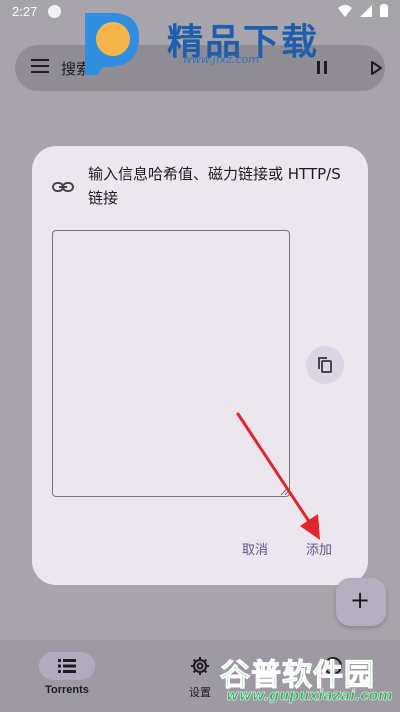  Describe the element at coordinates (210, 40) in the screenshot. I see `watermark-logo-top: 精品下载 www.jfxz.com` at that location.